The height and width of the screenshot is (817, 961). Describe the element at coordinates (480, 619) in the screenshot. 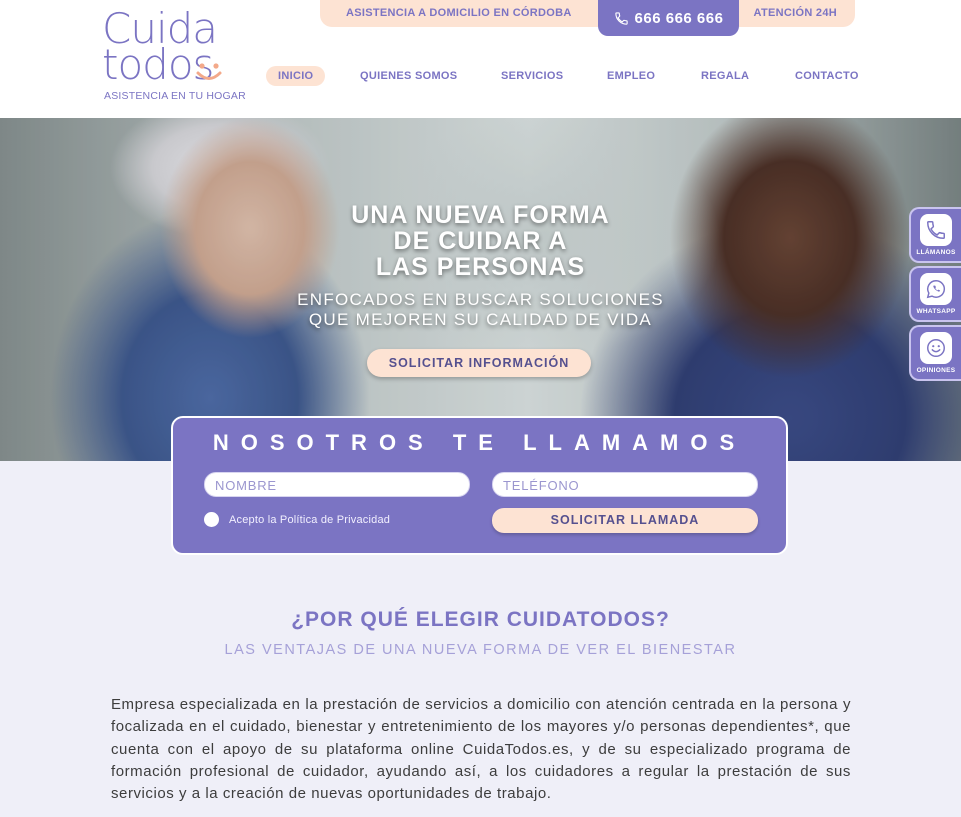

I see `section-title: ¿POR QUÉ ELEGIR CUIDATODOS?` at that location.